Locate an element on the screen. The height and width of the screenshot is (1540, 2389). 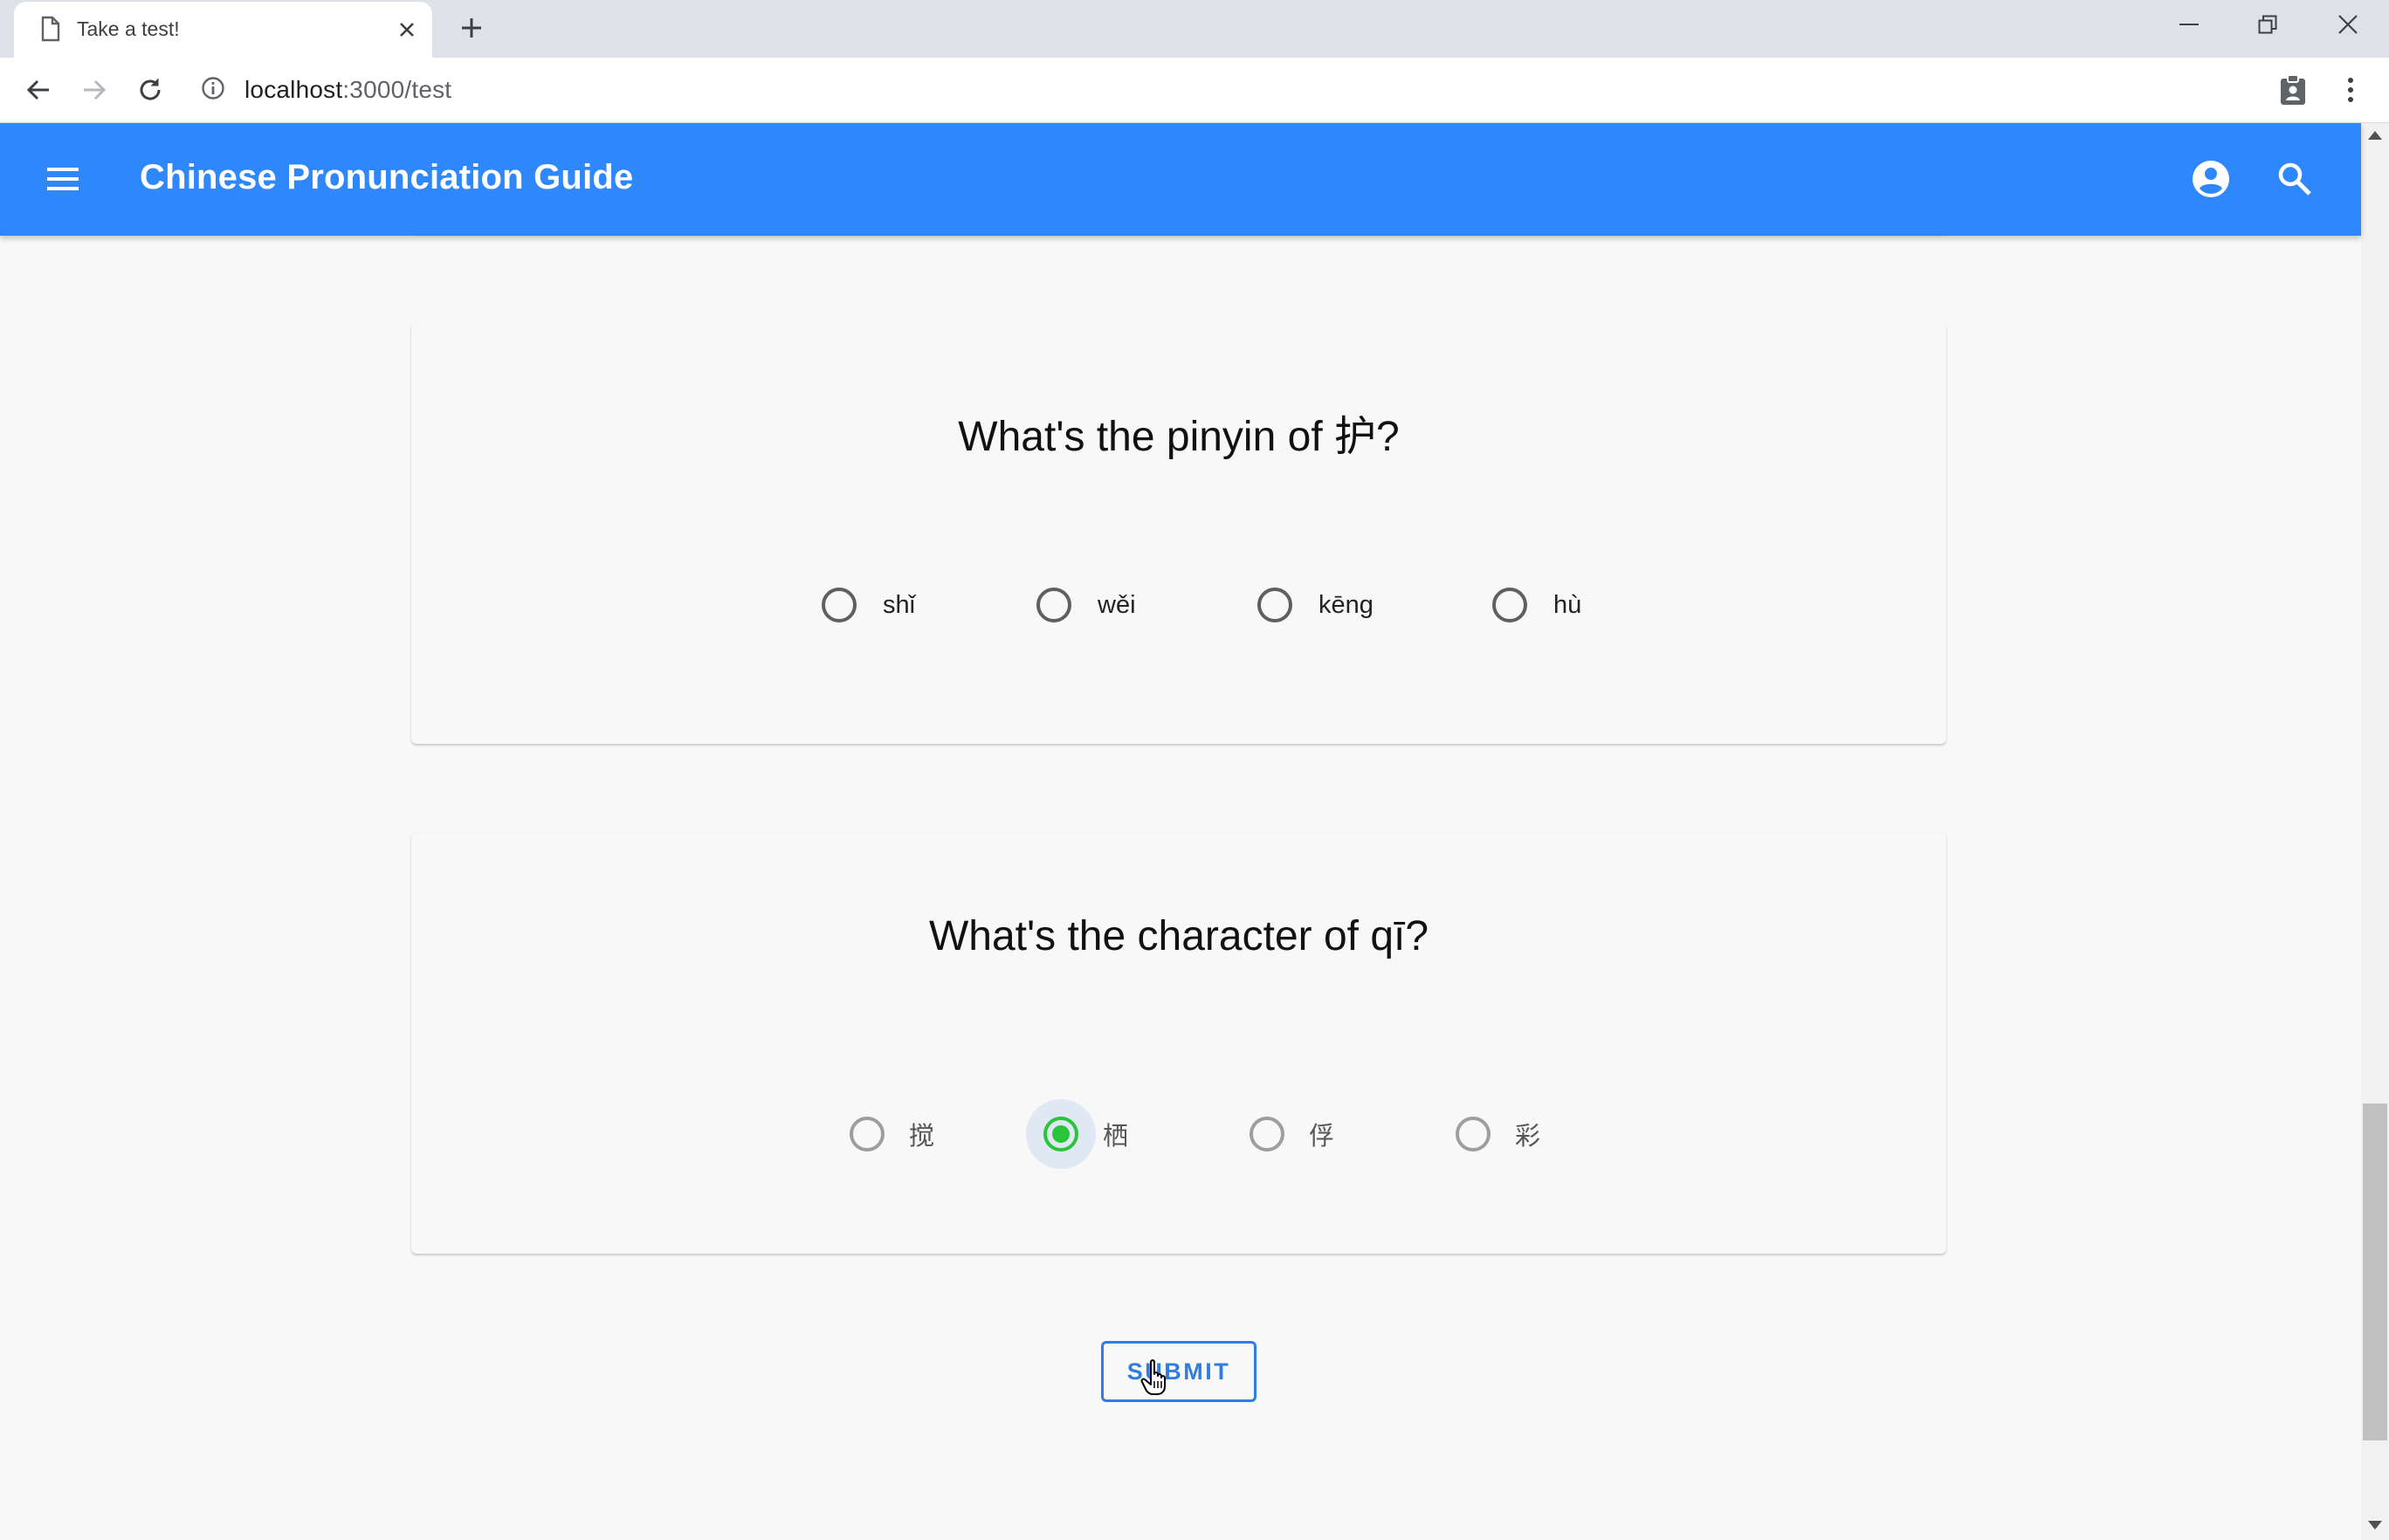
answer-option: 俘 is located at coordinates (1283, 1134).